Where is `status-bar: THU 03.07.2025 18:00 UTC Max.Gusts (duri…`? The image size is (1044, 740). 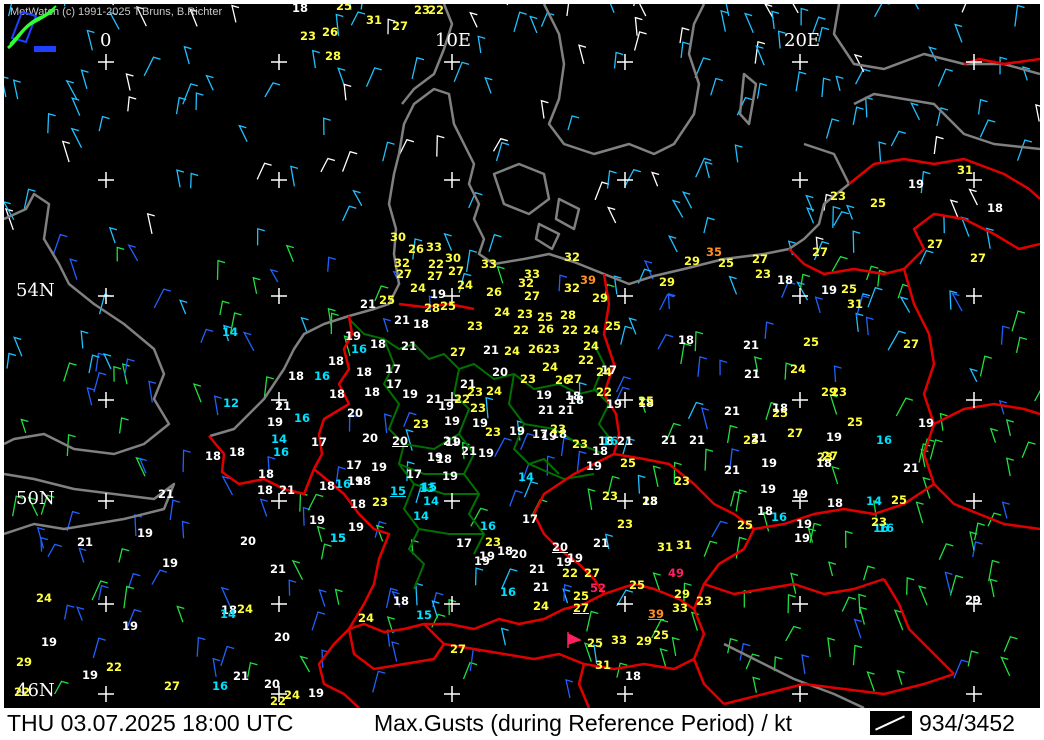
status-bar: THU 03.07.2025 18:00 UTC Max.Gusts (duri… is located at coordinates (522, 723).